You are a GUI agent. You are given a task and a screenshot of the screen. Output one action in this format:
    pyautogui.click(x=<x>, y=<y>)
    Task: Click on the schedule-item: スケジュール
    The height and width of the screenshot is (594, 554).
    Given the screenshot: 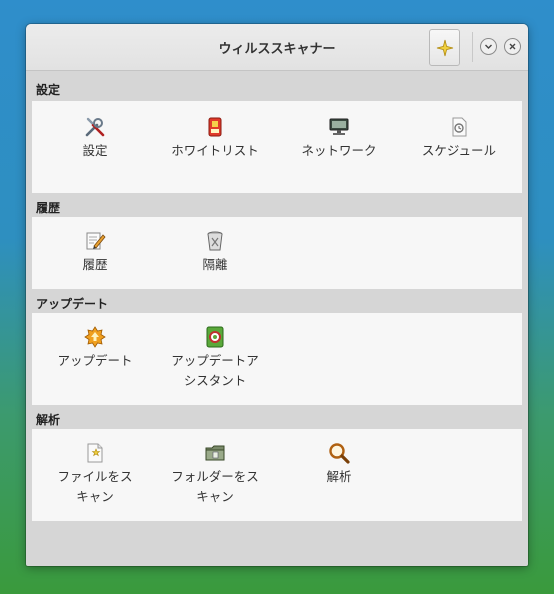 What is the action you would take?
    pyautogui.click(x=459, y=138)
    